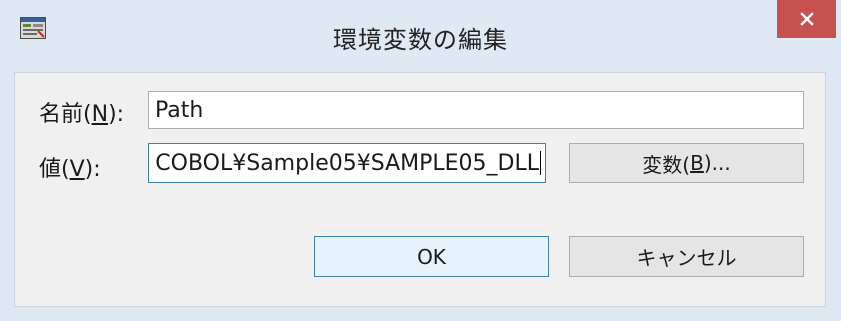 The width and height of the screenshot is (841, 321). I want to click on variable-value-text: COBOL¥Sample05¥SAMPLE05_DLL, so click(347, 163).